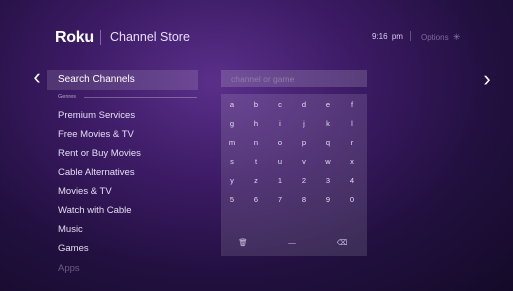 The image size is (513, 291). Describe the element at coordinates (256, 123) in the screenshot. I see `key-h: h` at that location.